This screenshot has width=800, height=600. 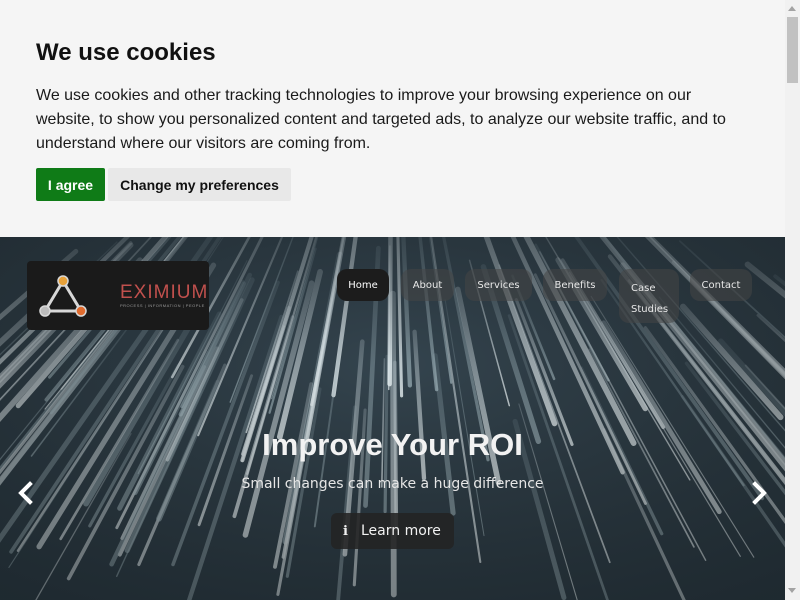 What do you see at coordinates (70, 184) in the screenshot?
I see `agree-button: I agree` at bounding box center [70, 184].